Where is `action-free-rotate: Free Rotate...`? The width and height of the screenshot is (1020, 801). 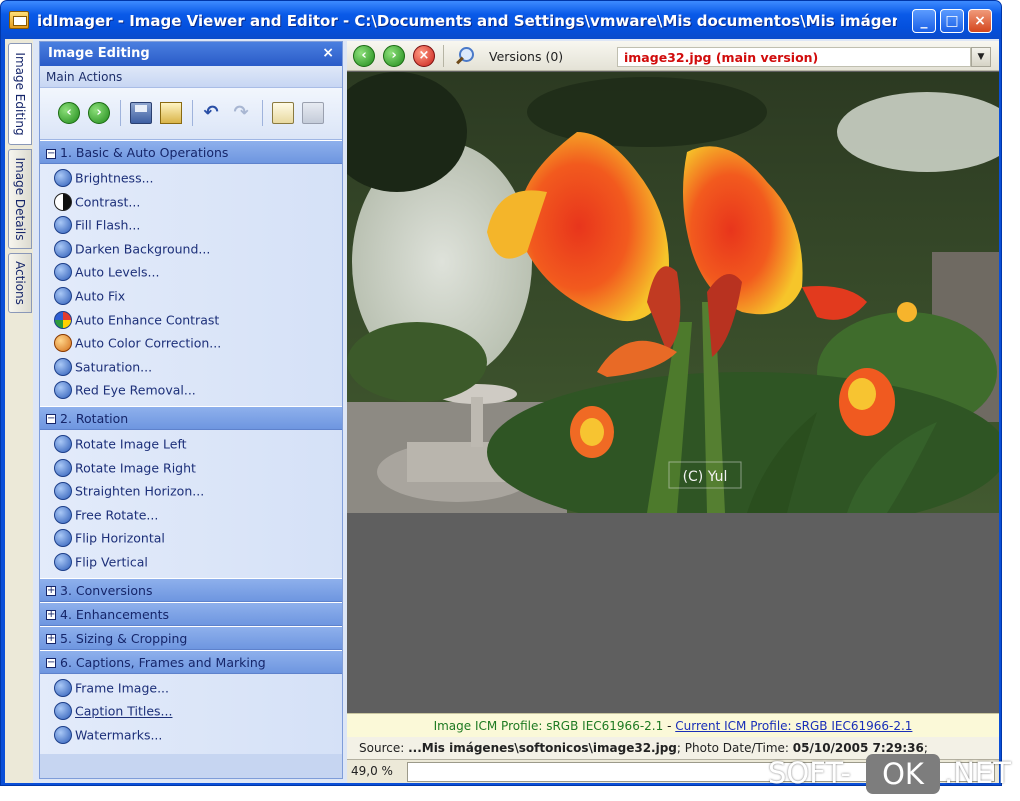 action-free-rotate: Free Rotate... is located at coordinates (191, 515).